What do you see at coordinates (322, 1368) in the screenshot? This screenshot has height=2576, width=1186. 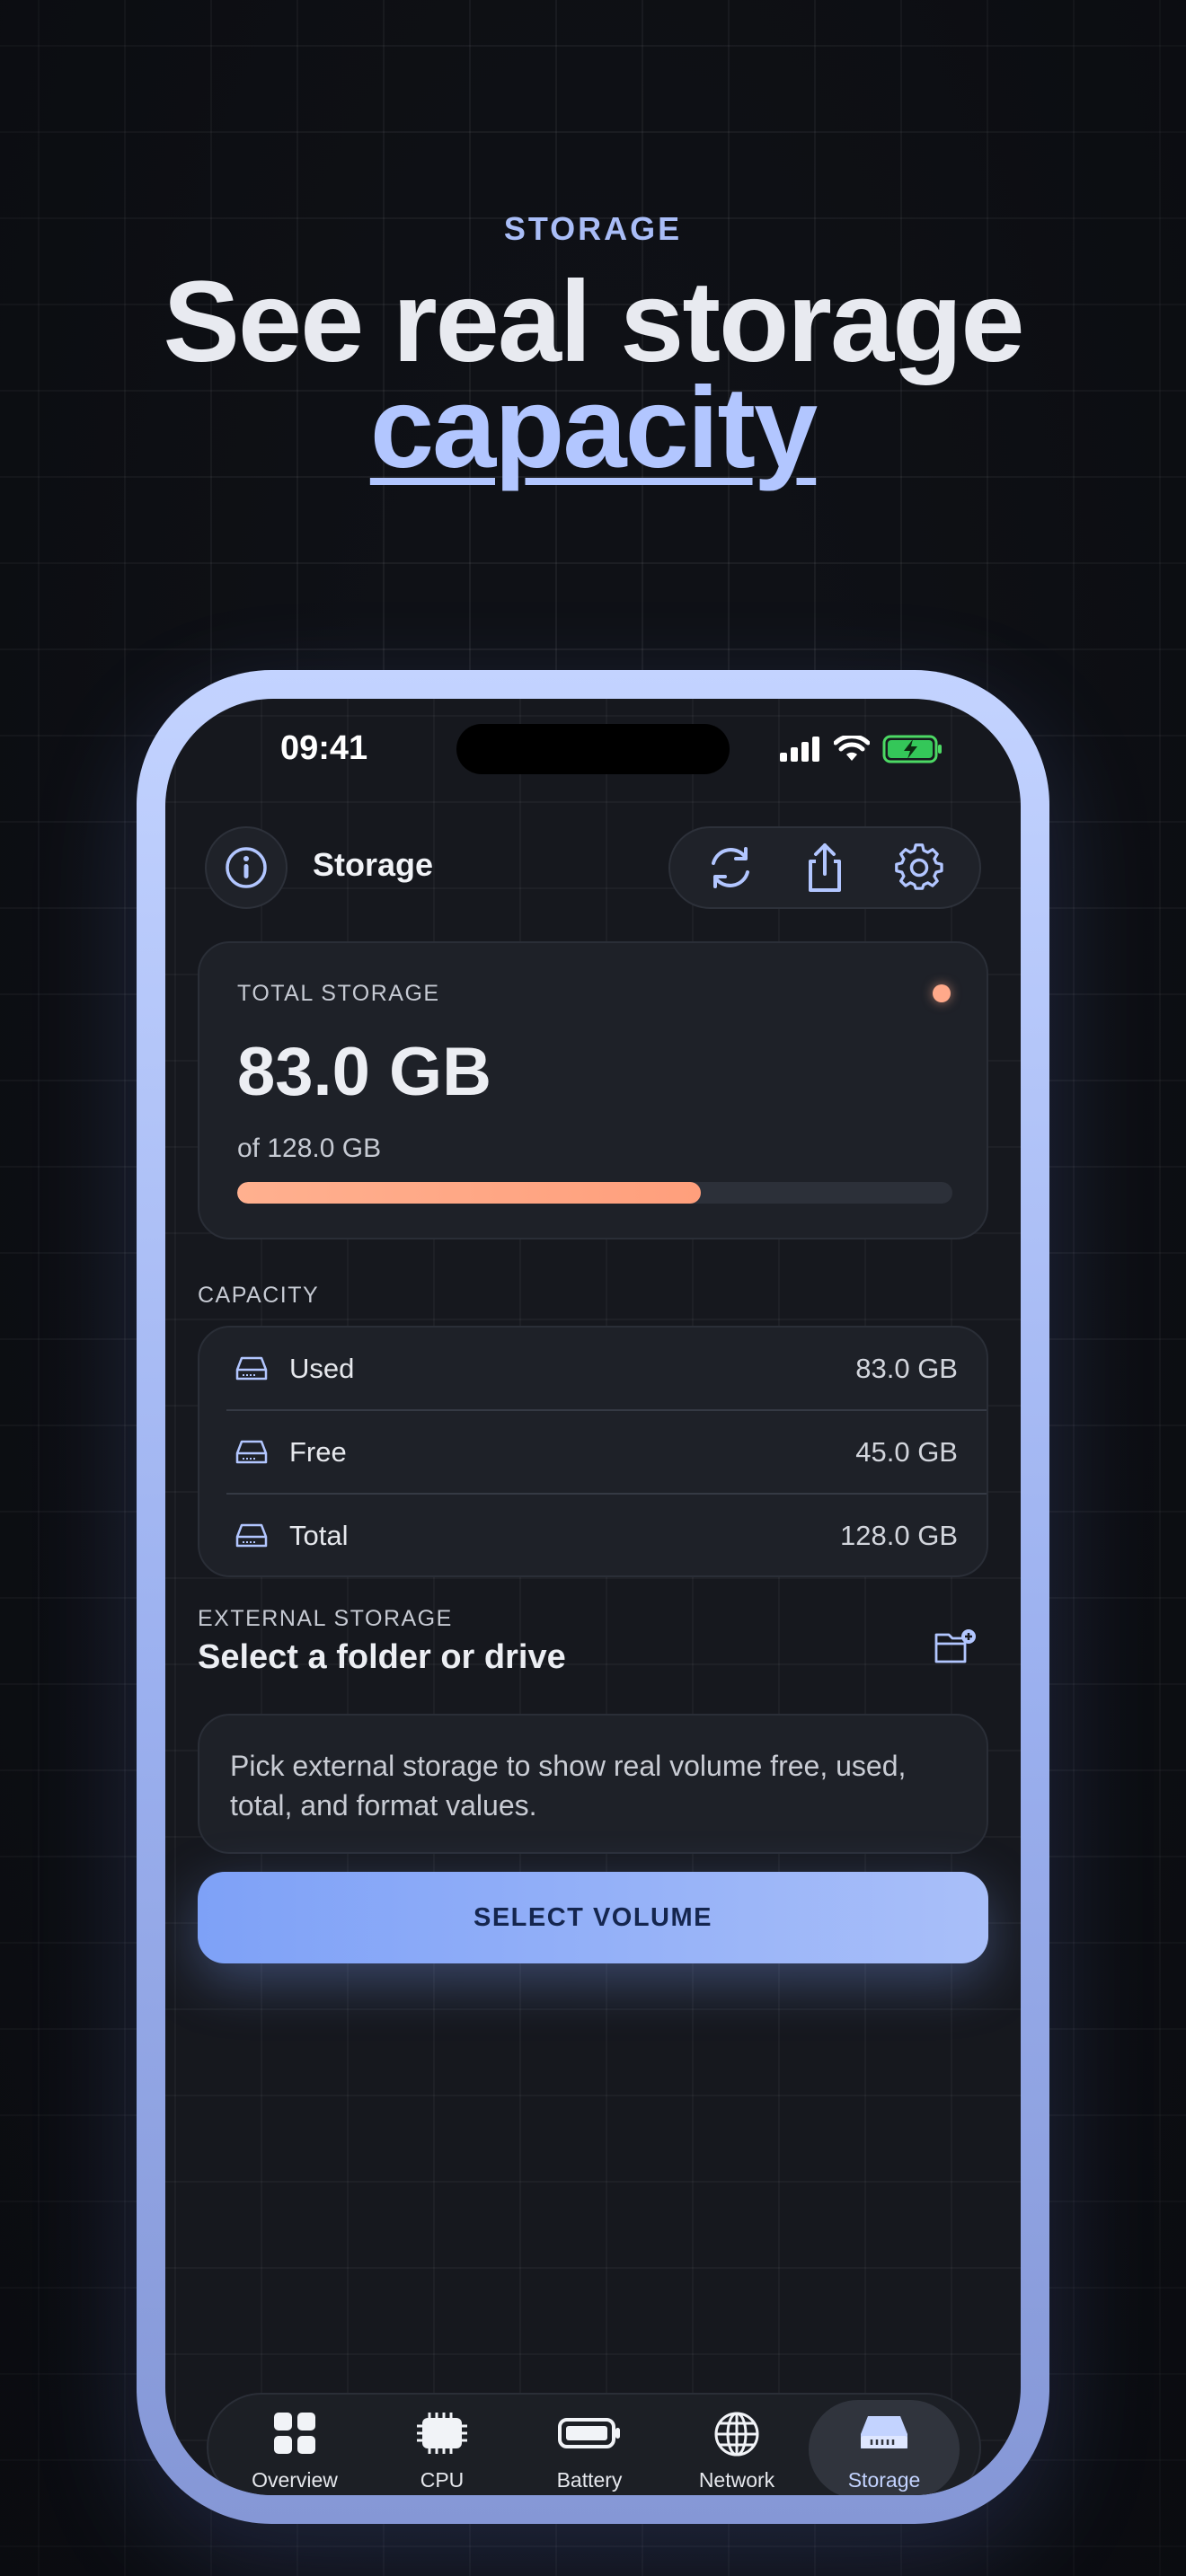 I see `capacity-row-label: Used` at bounding box center [322, 1368].